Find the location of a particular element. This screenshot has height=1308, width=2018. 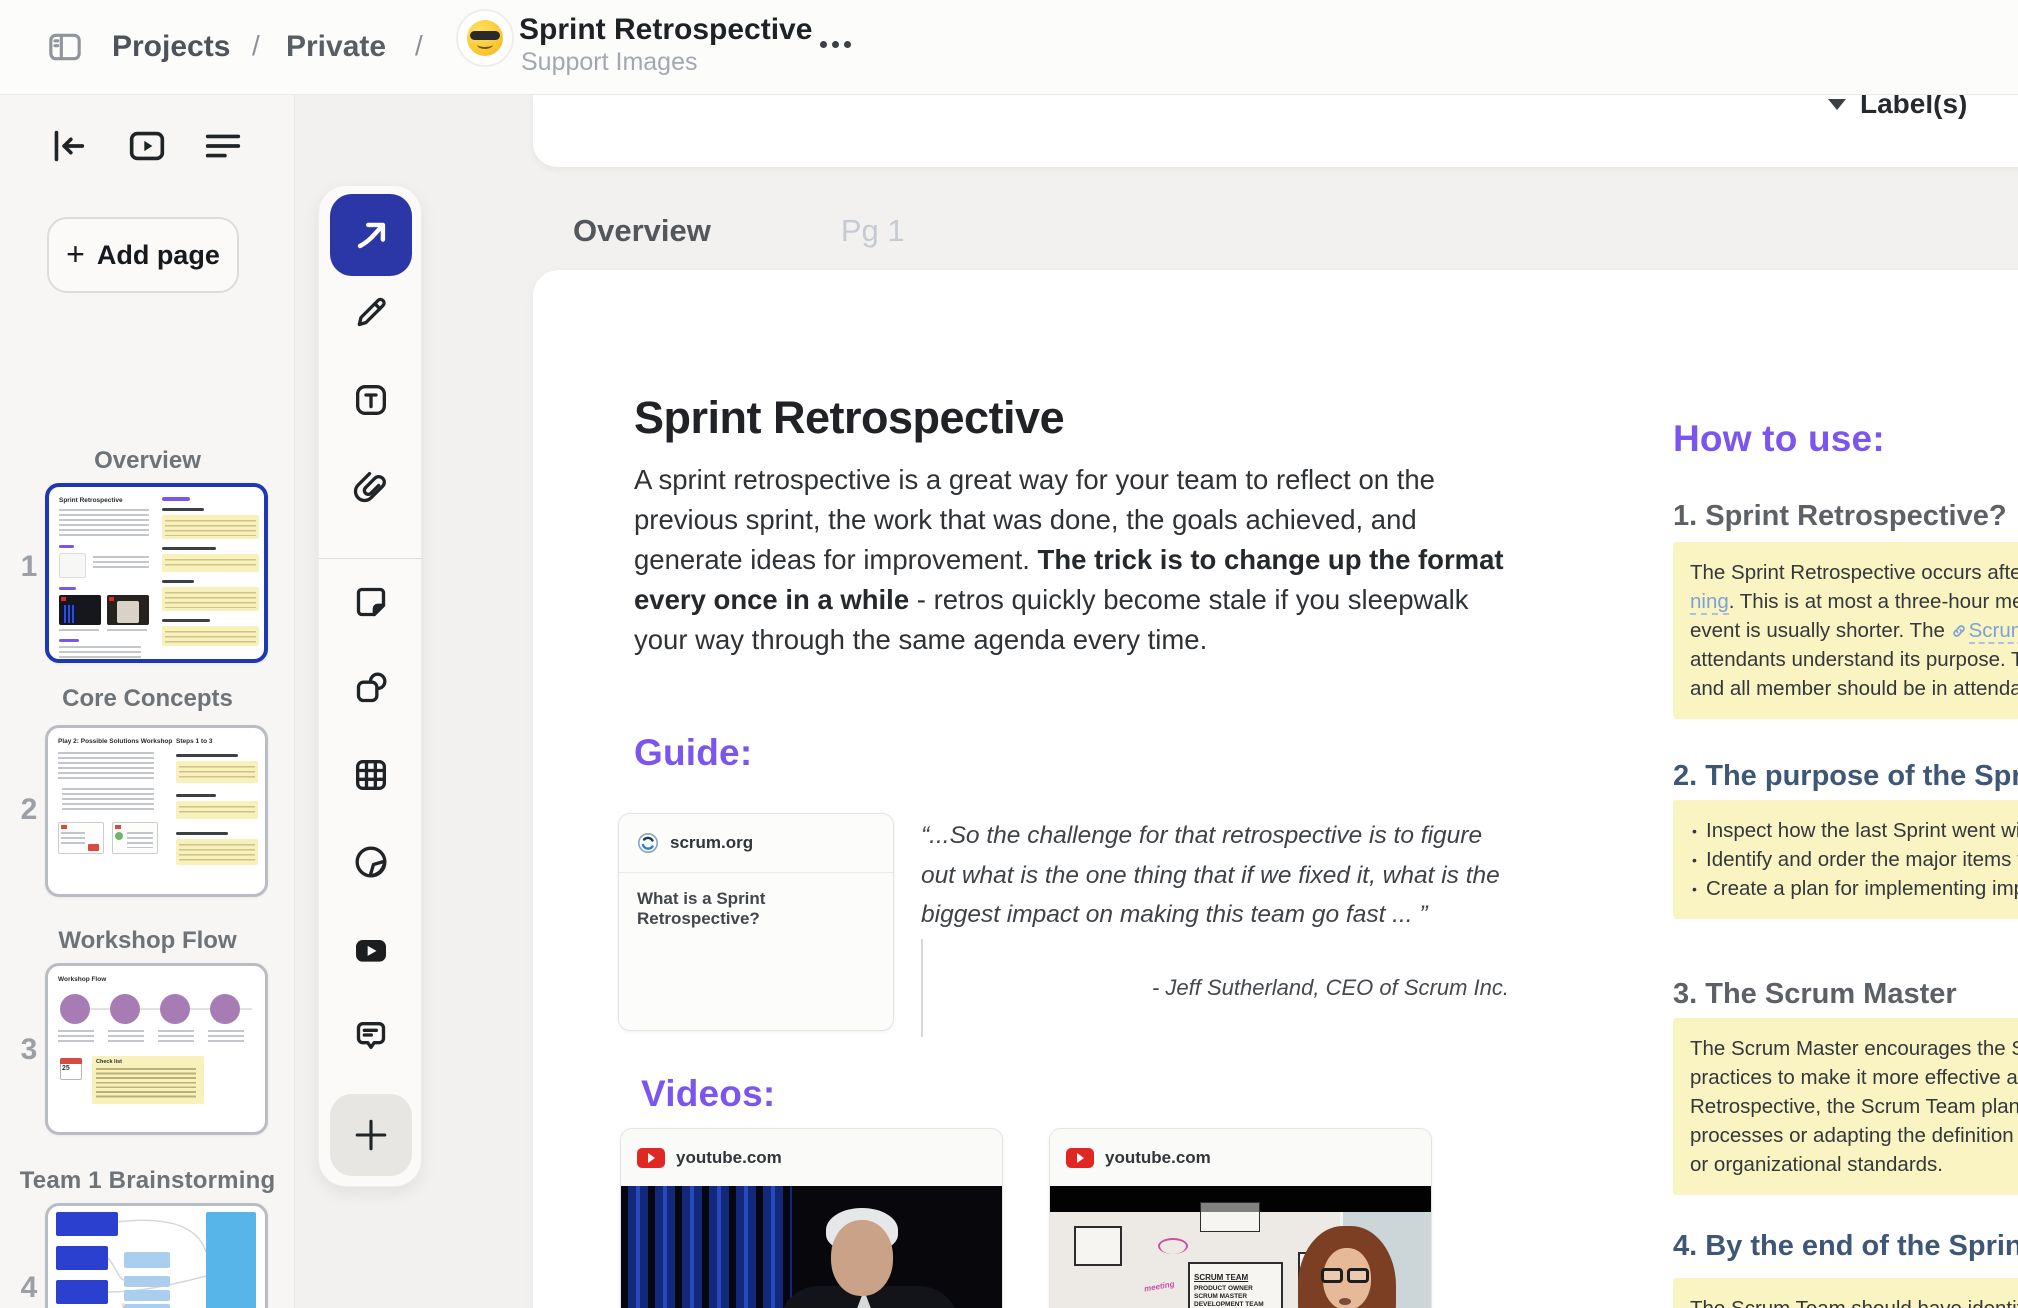

add-page-label: Add page is located at coordinates (158, 254).